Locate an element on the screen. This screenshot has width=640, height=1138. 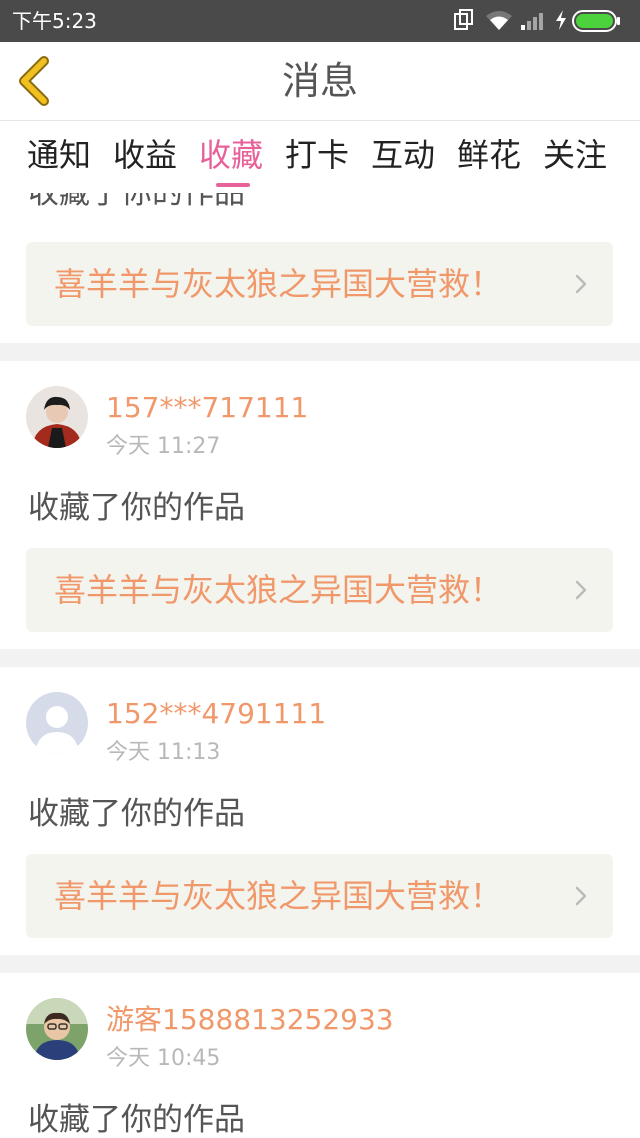
timestamp: 今天 10:45 is located at coordinates (163, 1058).